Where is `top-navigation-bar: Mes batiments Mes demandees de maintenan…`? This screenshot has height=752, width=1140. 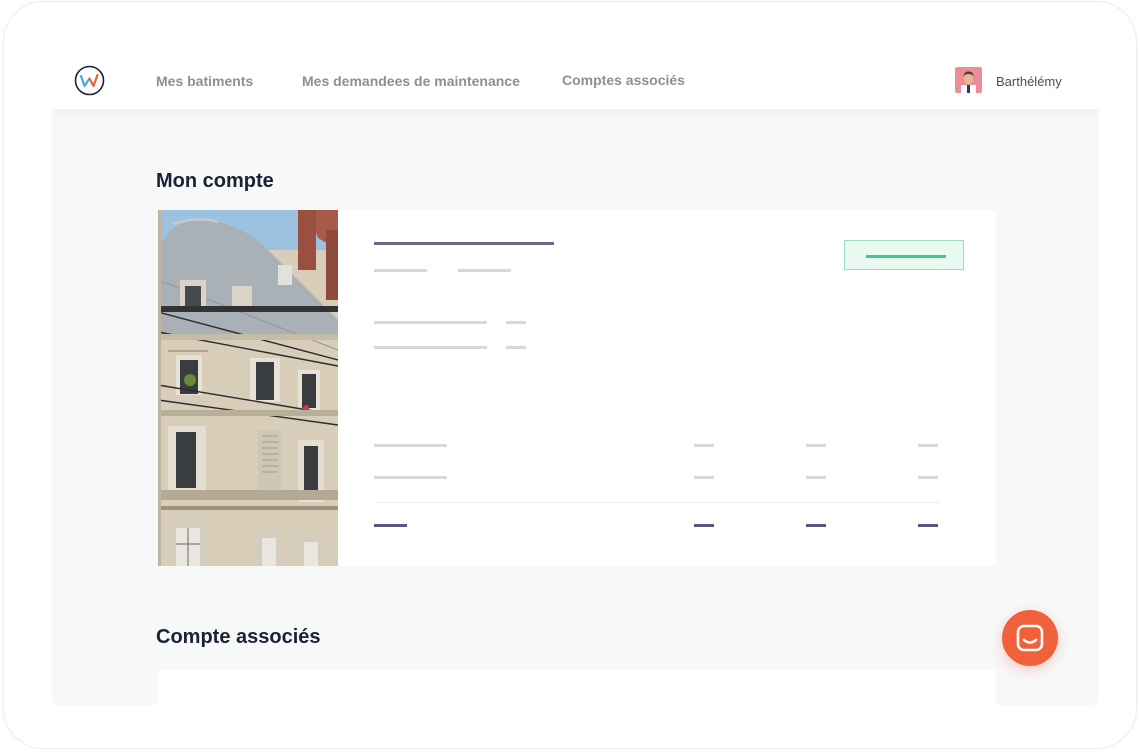 top-navigation-bar: Mes batiments Mes demandees de maintenan… is located at coordinates (575, 81).